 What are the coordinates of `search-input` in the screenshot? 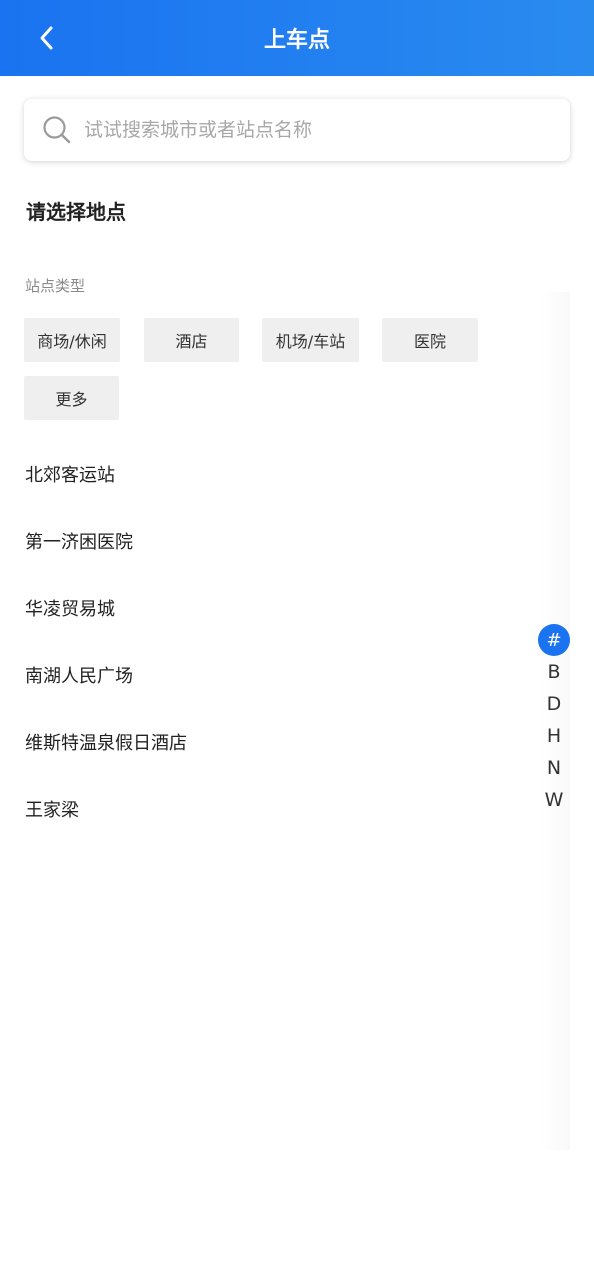 It's located at (326, 130).